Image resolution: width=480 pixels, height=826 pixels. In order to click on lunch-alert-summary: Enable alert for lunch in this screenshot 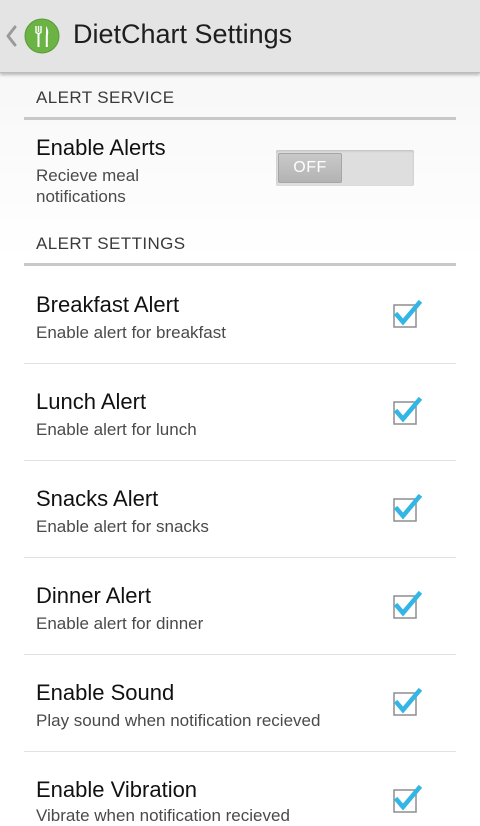, I will do `click(116, 429)`.